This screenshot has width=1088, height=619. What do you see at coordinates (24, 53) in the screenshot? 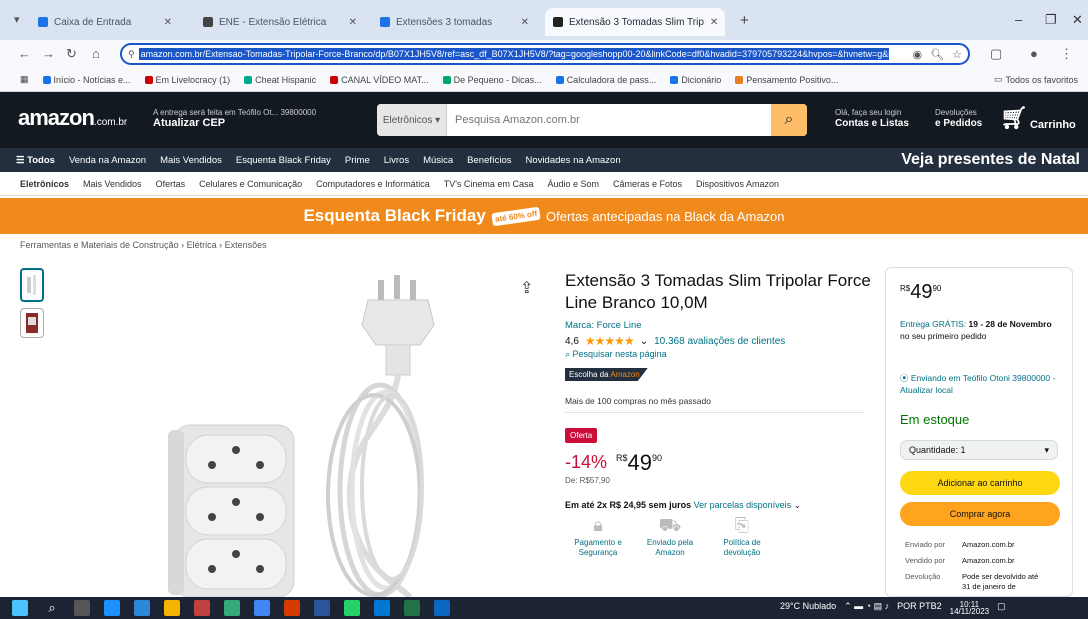
I see `back-icon: ←` at bounding box center [24, 53].